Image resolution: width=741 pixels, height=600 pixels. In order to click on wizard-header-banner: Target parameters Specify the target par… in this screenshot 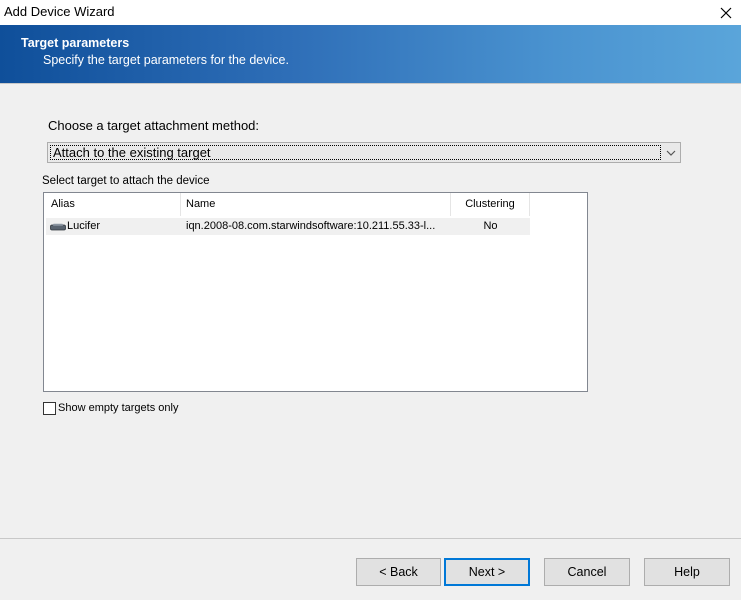, I will do `click(370, 54)`.